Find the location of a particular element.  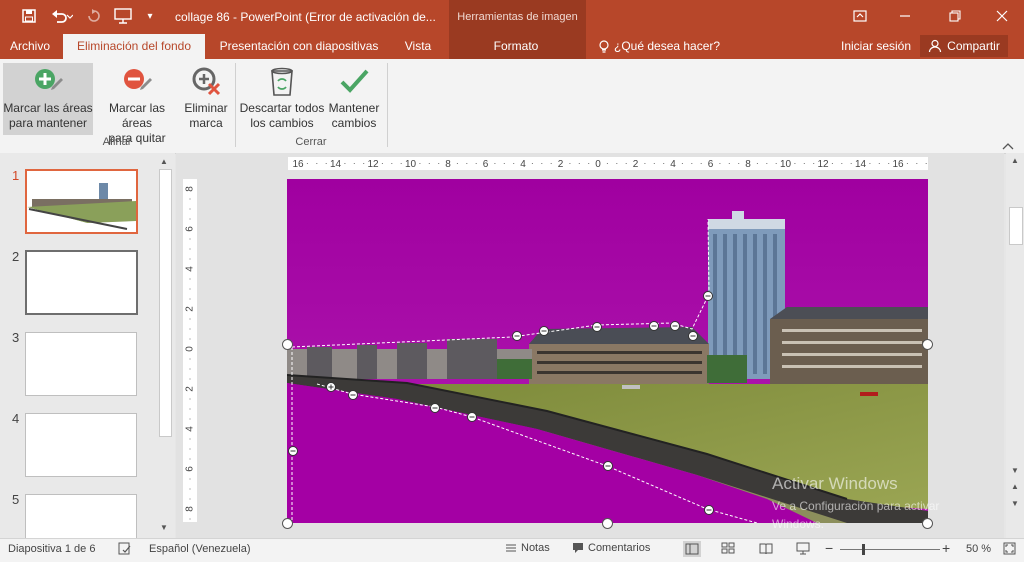

mark-areas-to-keep-button: Marcar las áreas para mantener is located at coordinates (48, 99).